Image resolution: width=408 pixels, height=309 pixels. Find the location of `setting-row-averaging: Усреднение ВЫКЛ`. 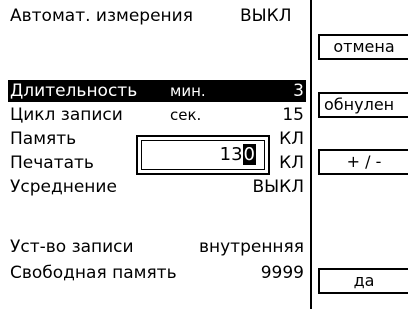

setting-row-averaging: Усреднение ВЫКЛ is located at coordinates (157, 187).